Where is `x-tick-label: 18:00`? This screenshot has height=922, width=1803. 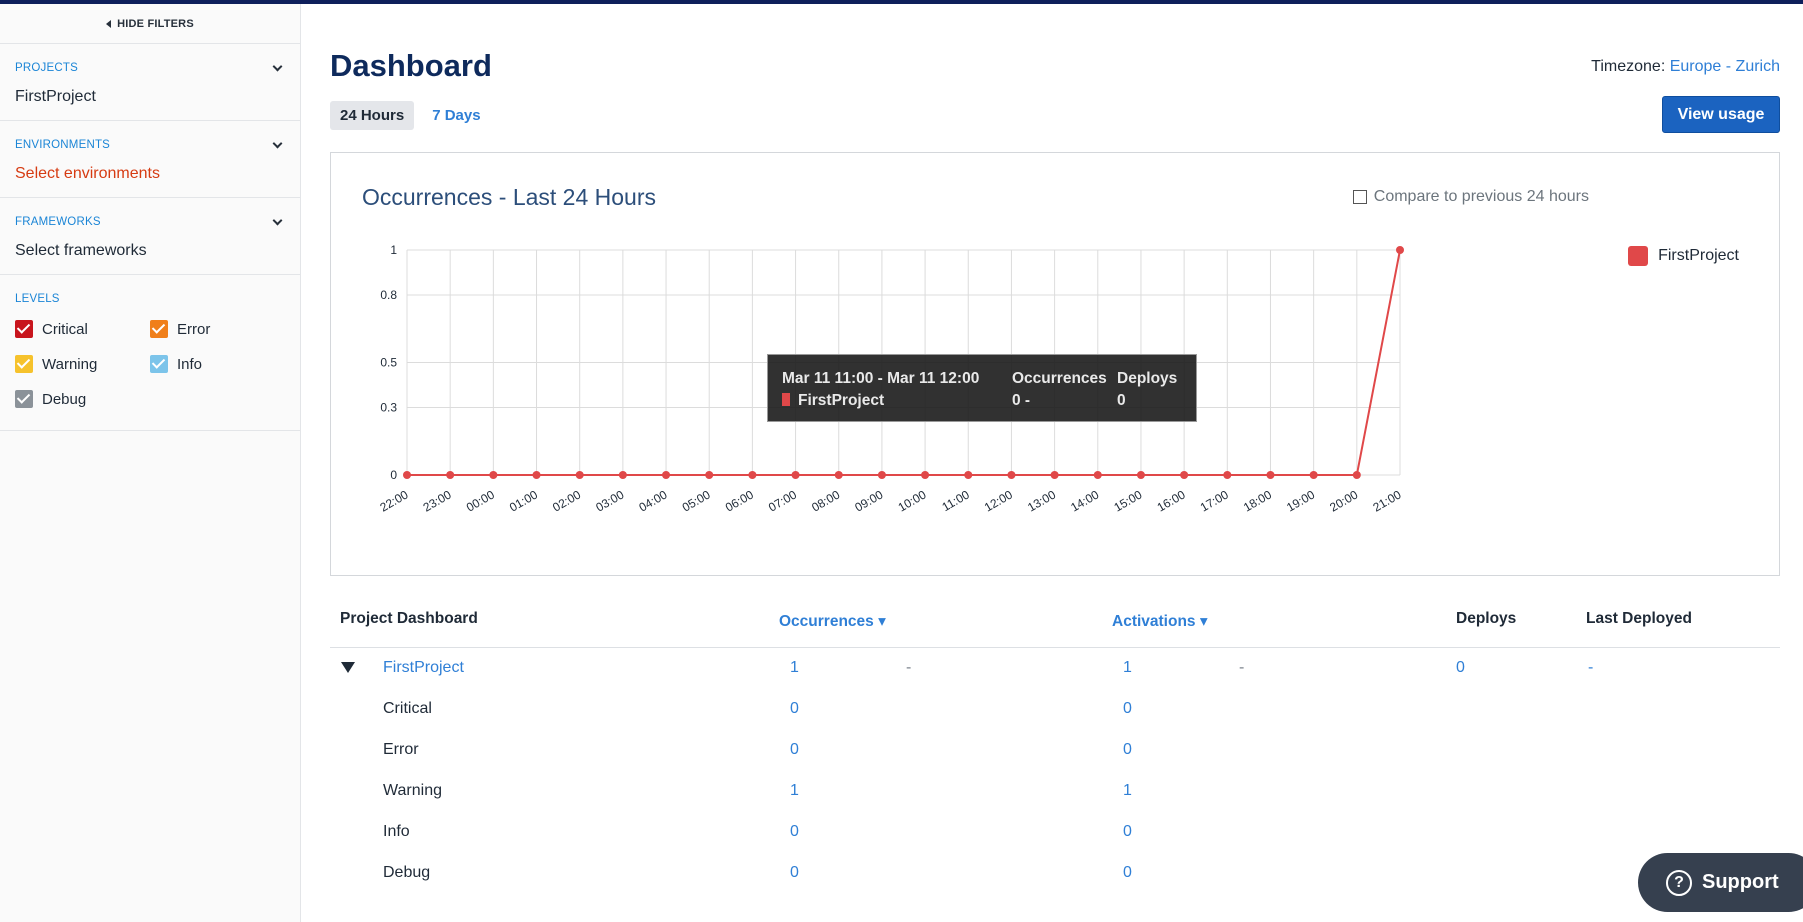 x-tick-label: 18:00 is located at coordinates (1257, 500).